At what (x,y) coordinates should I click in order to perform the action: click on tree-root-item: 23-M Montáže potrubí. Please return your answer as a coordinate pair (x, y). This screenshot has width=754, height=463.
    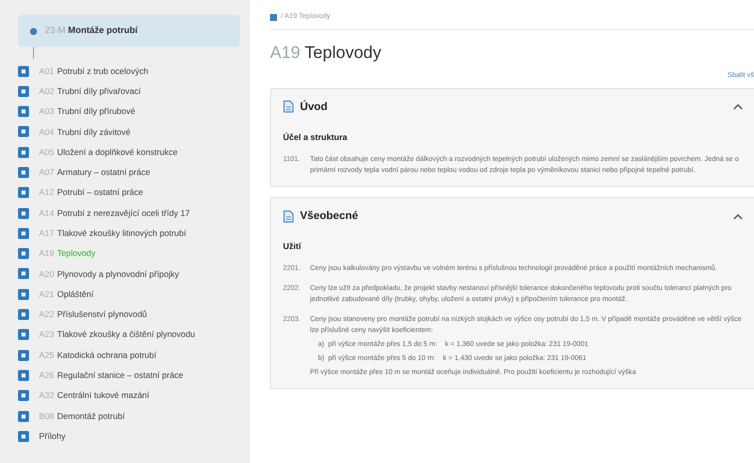
    Looking at the image, I should click on (129, 31).